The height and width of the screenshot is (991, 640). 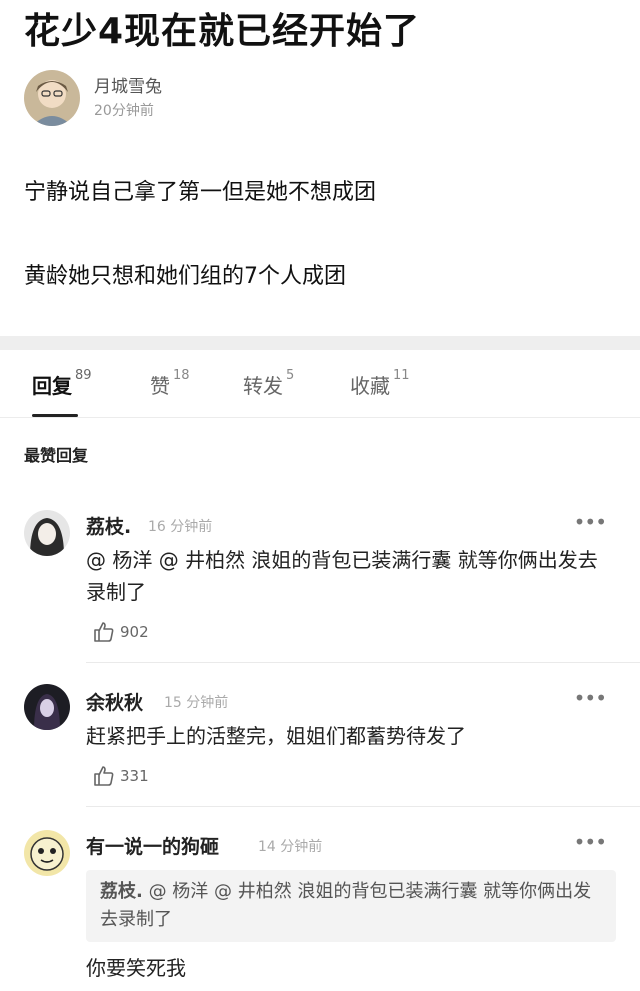 I want to click on quoted-author: 荔枝., so click(x=121, y=891).